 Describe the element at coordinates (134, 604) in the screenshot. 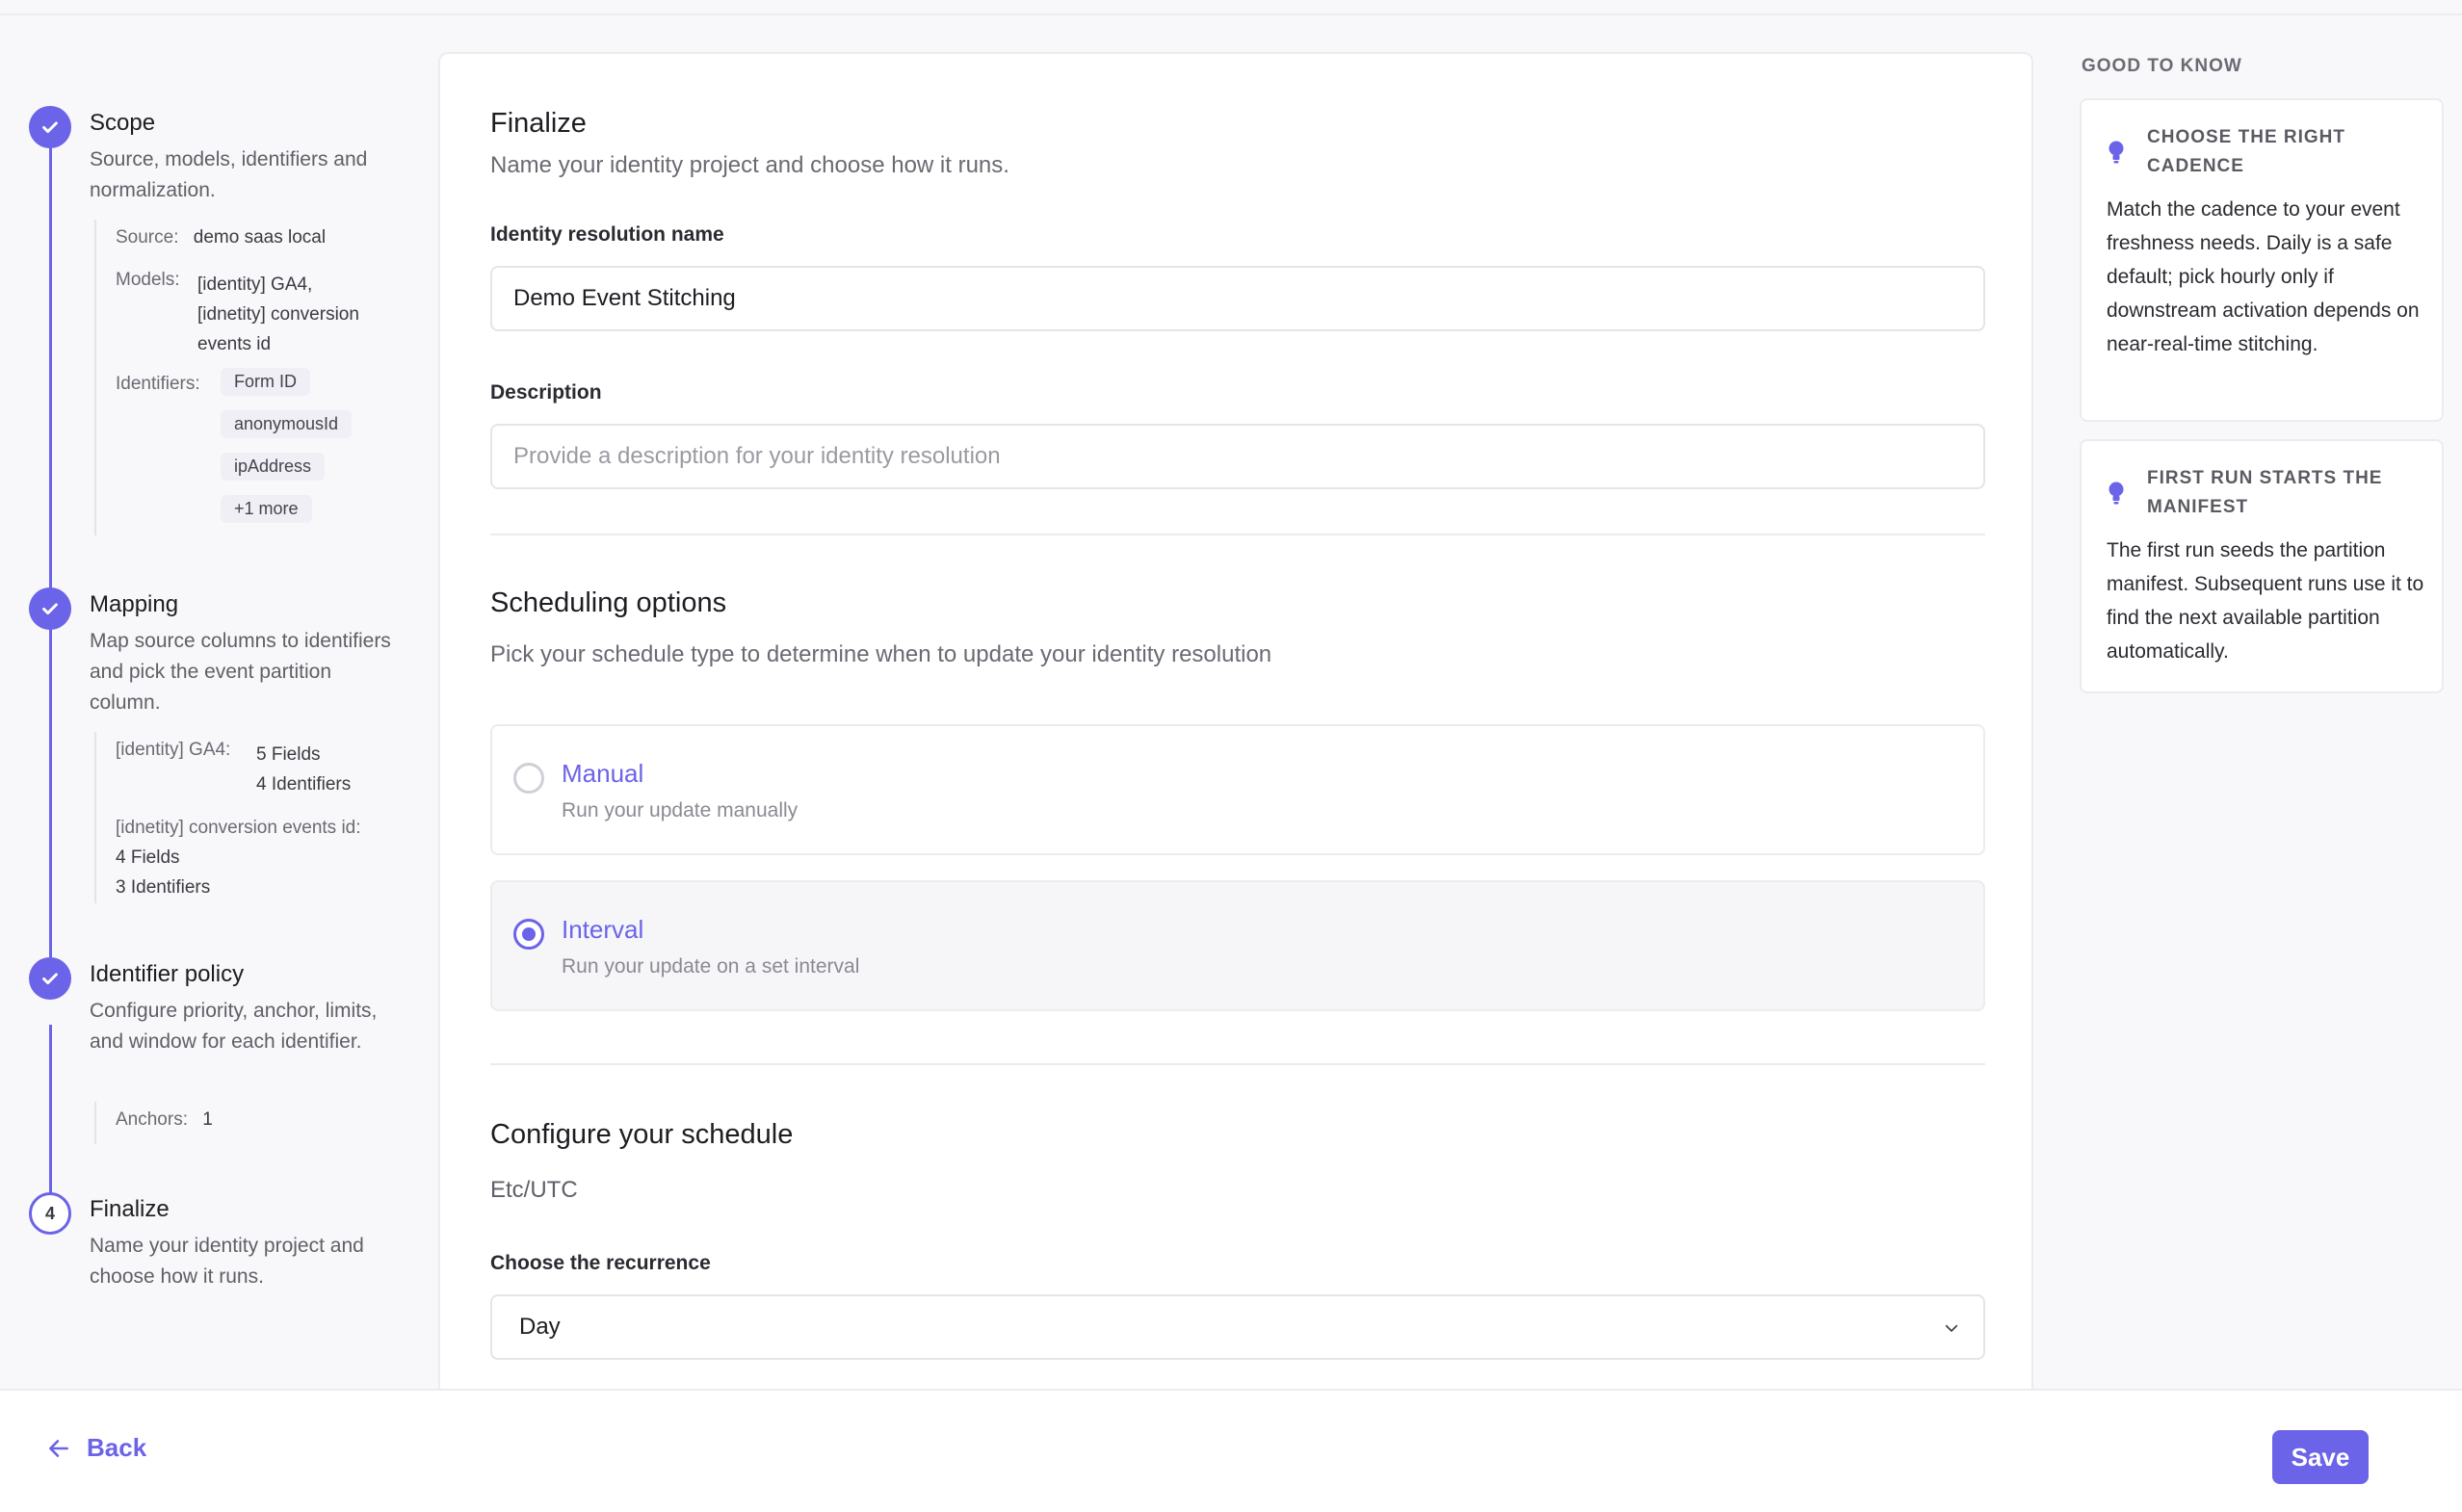

I see `step-title: Mapping` at that location.